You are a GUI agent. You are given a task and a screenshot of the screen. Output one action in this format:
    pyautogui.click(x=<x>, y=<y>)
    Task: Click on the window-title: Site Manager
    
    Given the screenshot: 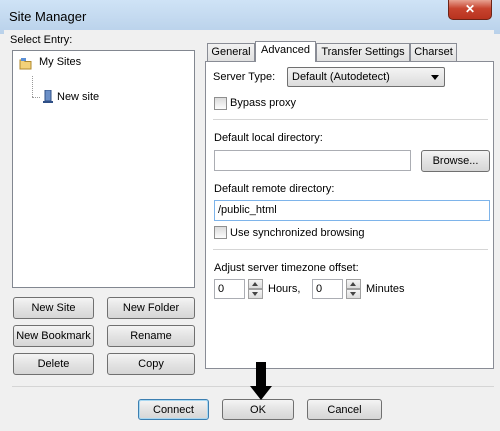 What is the action you would take?
    pyautogui.click(x=48, y=16)
    